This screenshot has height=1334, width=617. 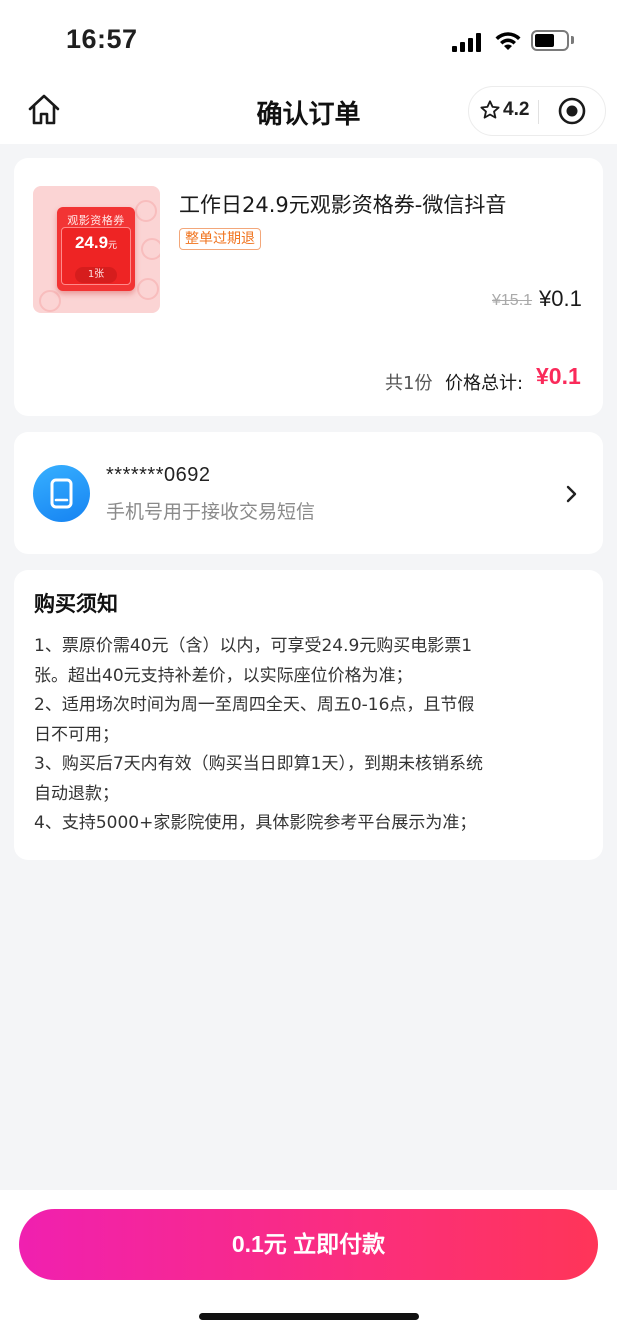 I want to click on ticket-title: 观影资格券, so click(x=96, y=220).